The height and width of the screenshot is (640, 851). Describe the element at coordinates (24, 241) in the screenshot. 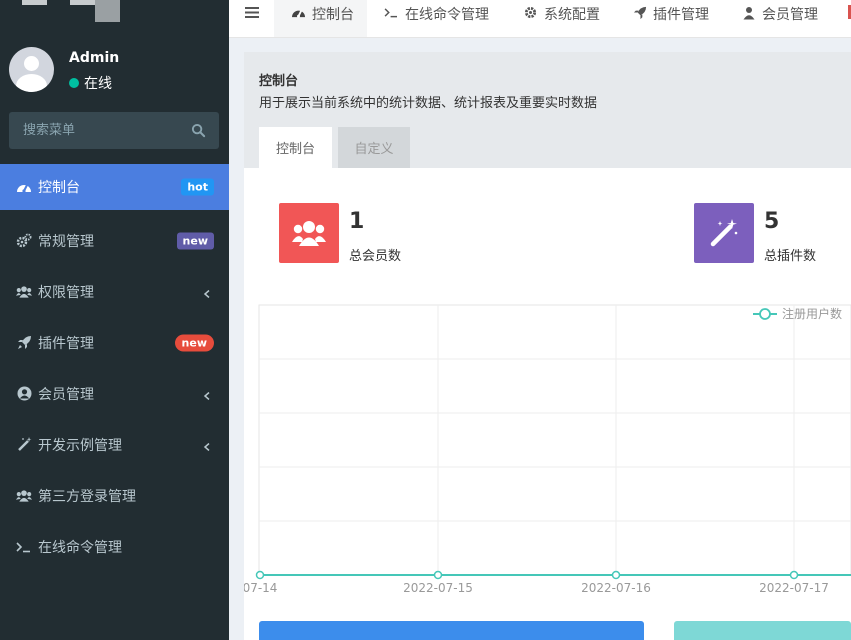

I see `cogs-icon` at that location.